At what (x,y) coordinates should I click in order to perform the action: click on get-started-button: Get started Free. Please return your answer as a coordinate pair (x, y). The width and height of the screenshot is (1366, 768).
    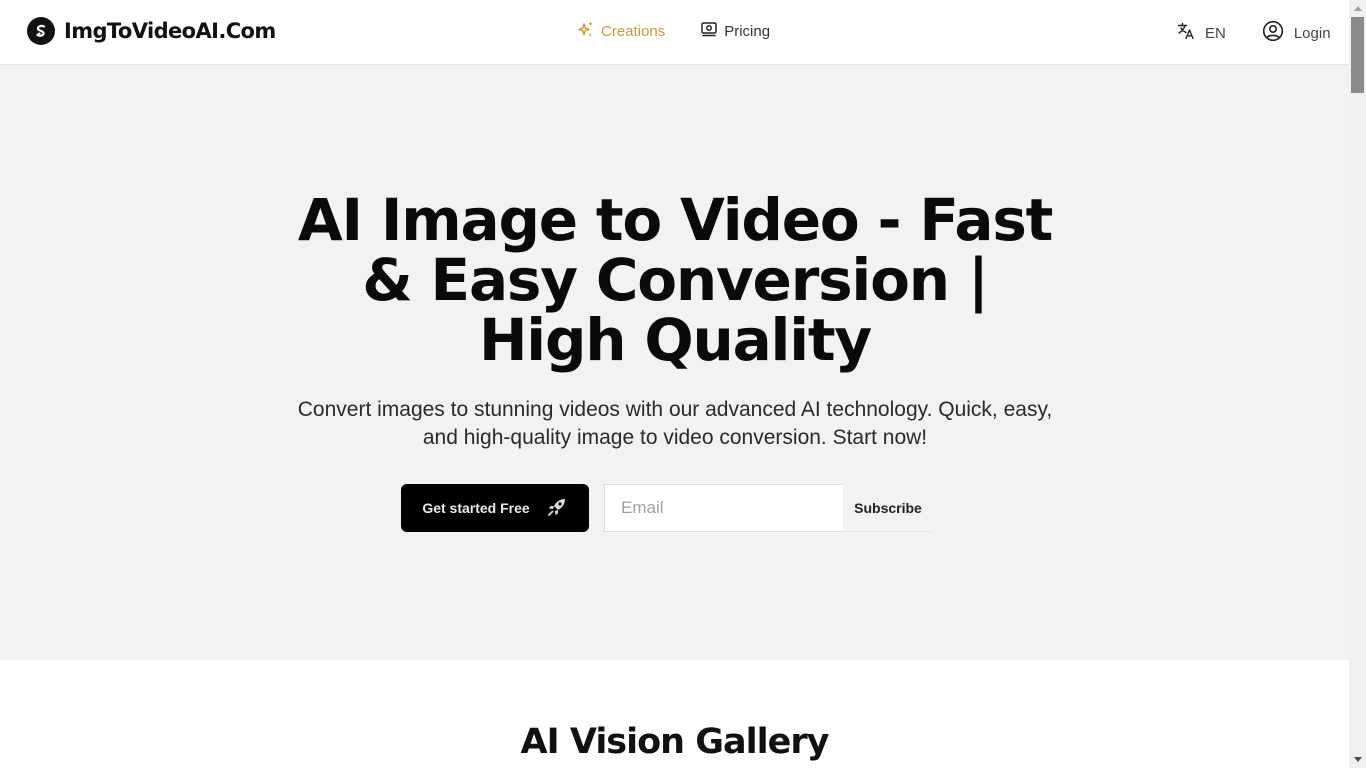
    Looking at the image, I should click on (495, 508).